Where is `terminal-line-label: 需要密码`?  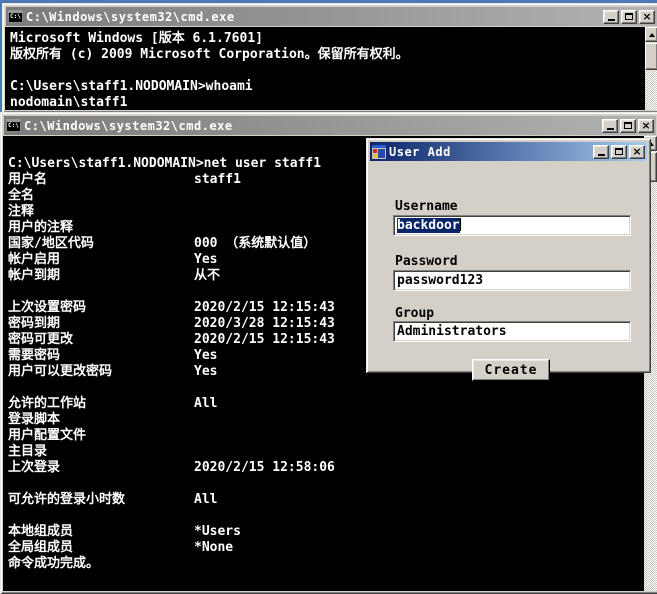
terminal-line-label: 需要密码 is located at coordinates (34, 355).